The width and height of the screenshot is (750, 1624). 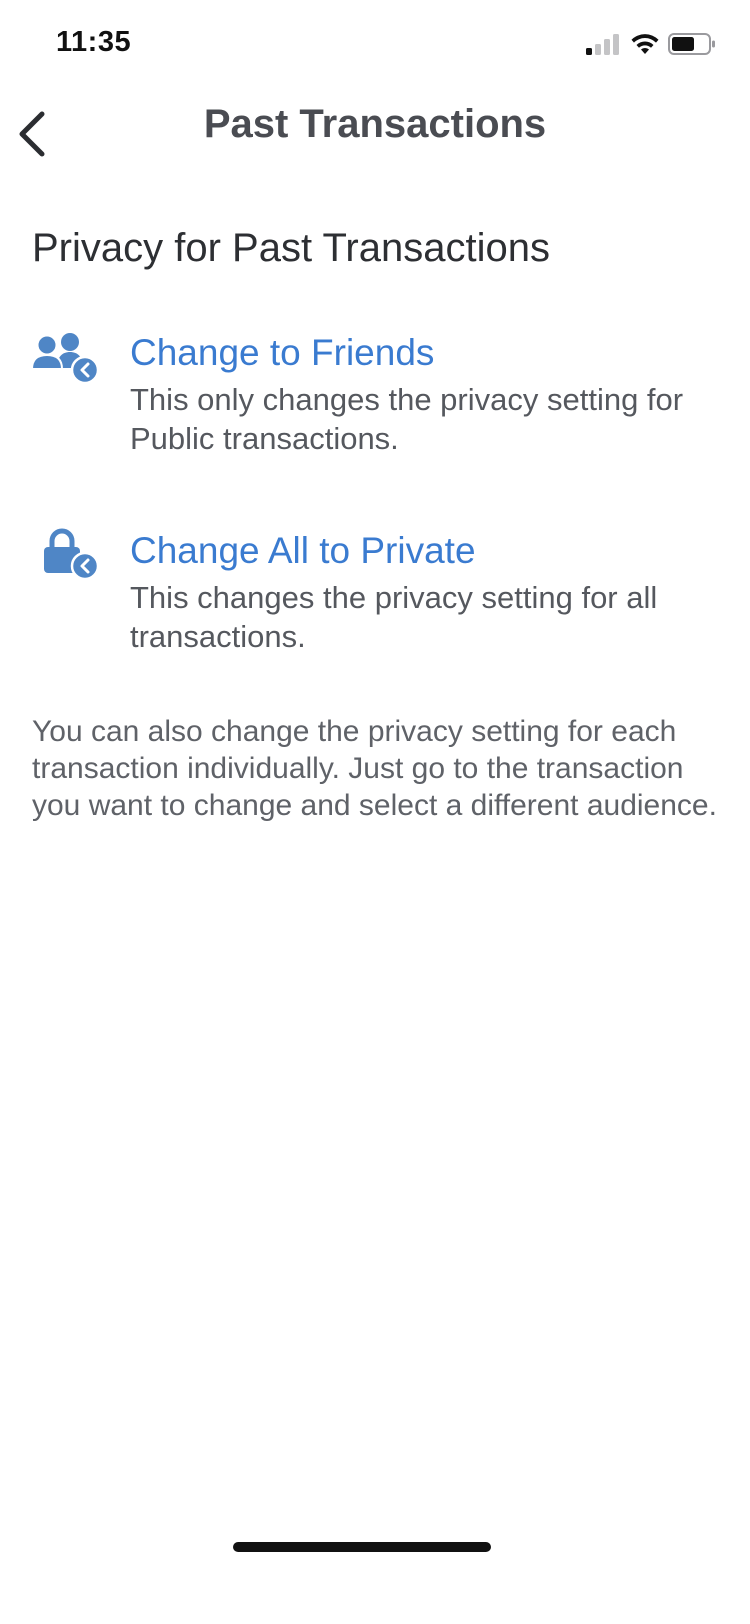 I want to click on home-indicator, so click(x=362, y=1547).